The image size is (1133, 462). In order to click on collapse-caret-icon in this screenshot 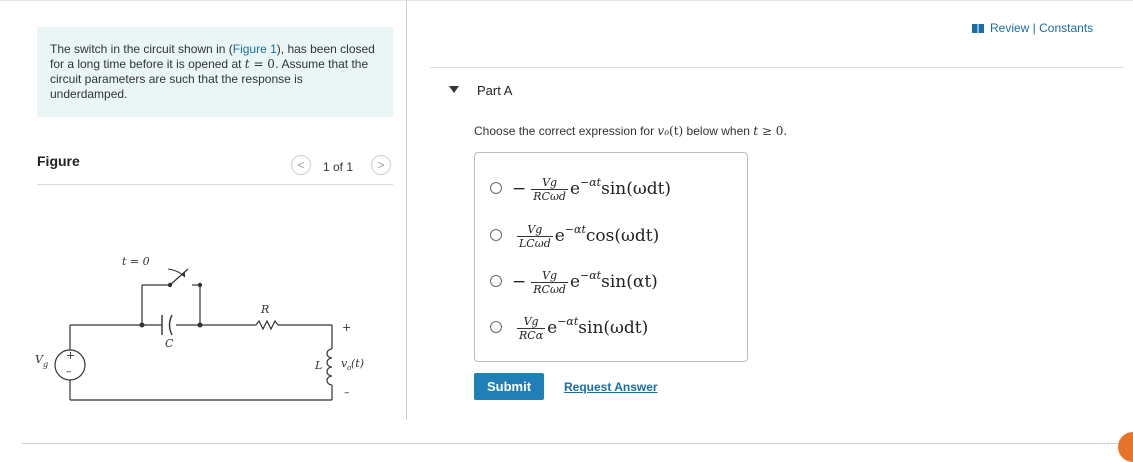, I will do `click(454, 89)`.